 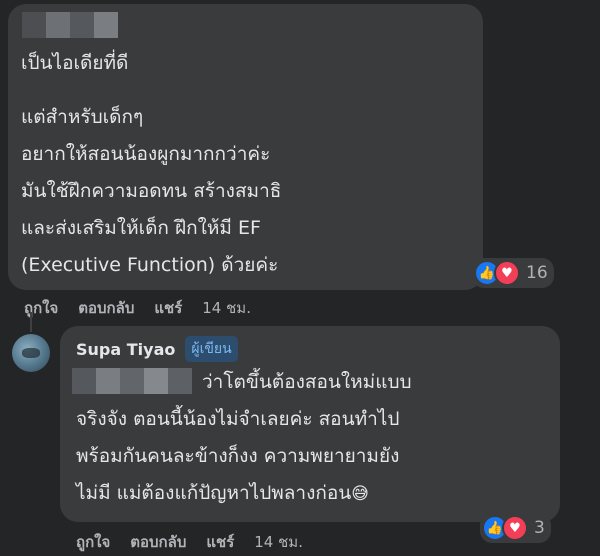 What do you see at coordinates (537, 273) in the screenshot?
I see `reaction-count: 16` at bounding box center [537, 273].